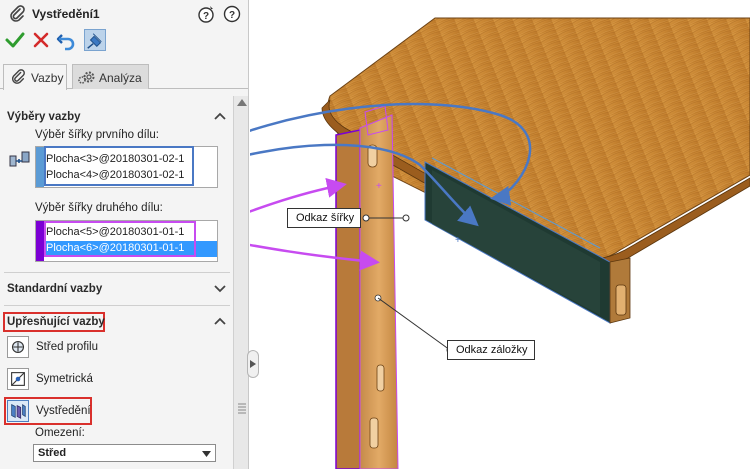  Describe the element at coordinates (242, 102) in the screenshot. I see `scroll-up-icon` at that location.